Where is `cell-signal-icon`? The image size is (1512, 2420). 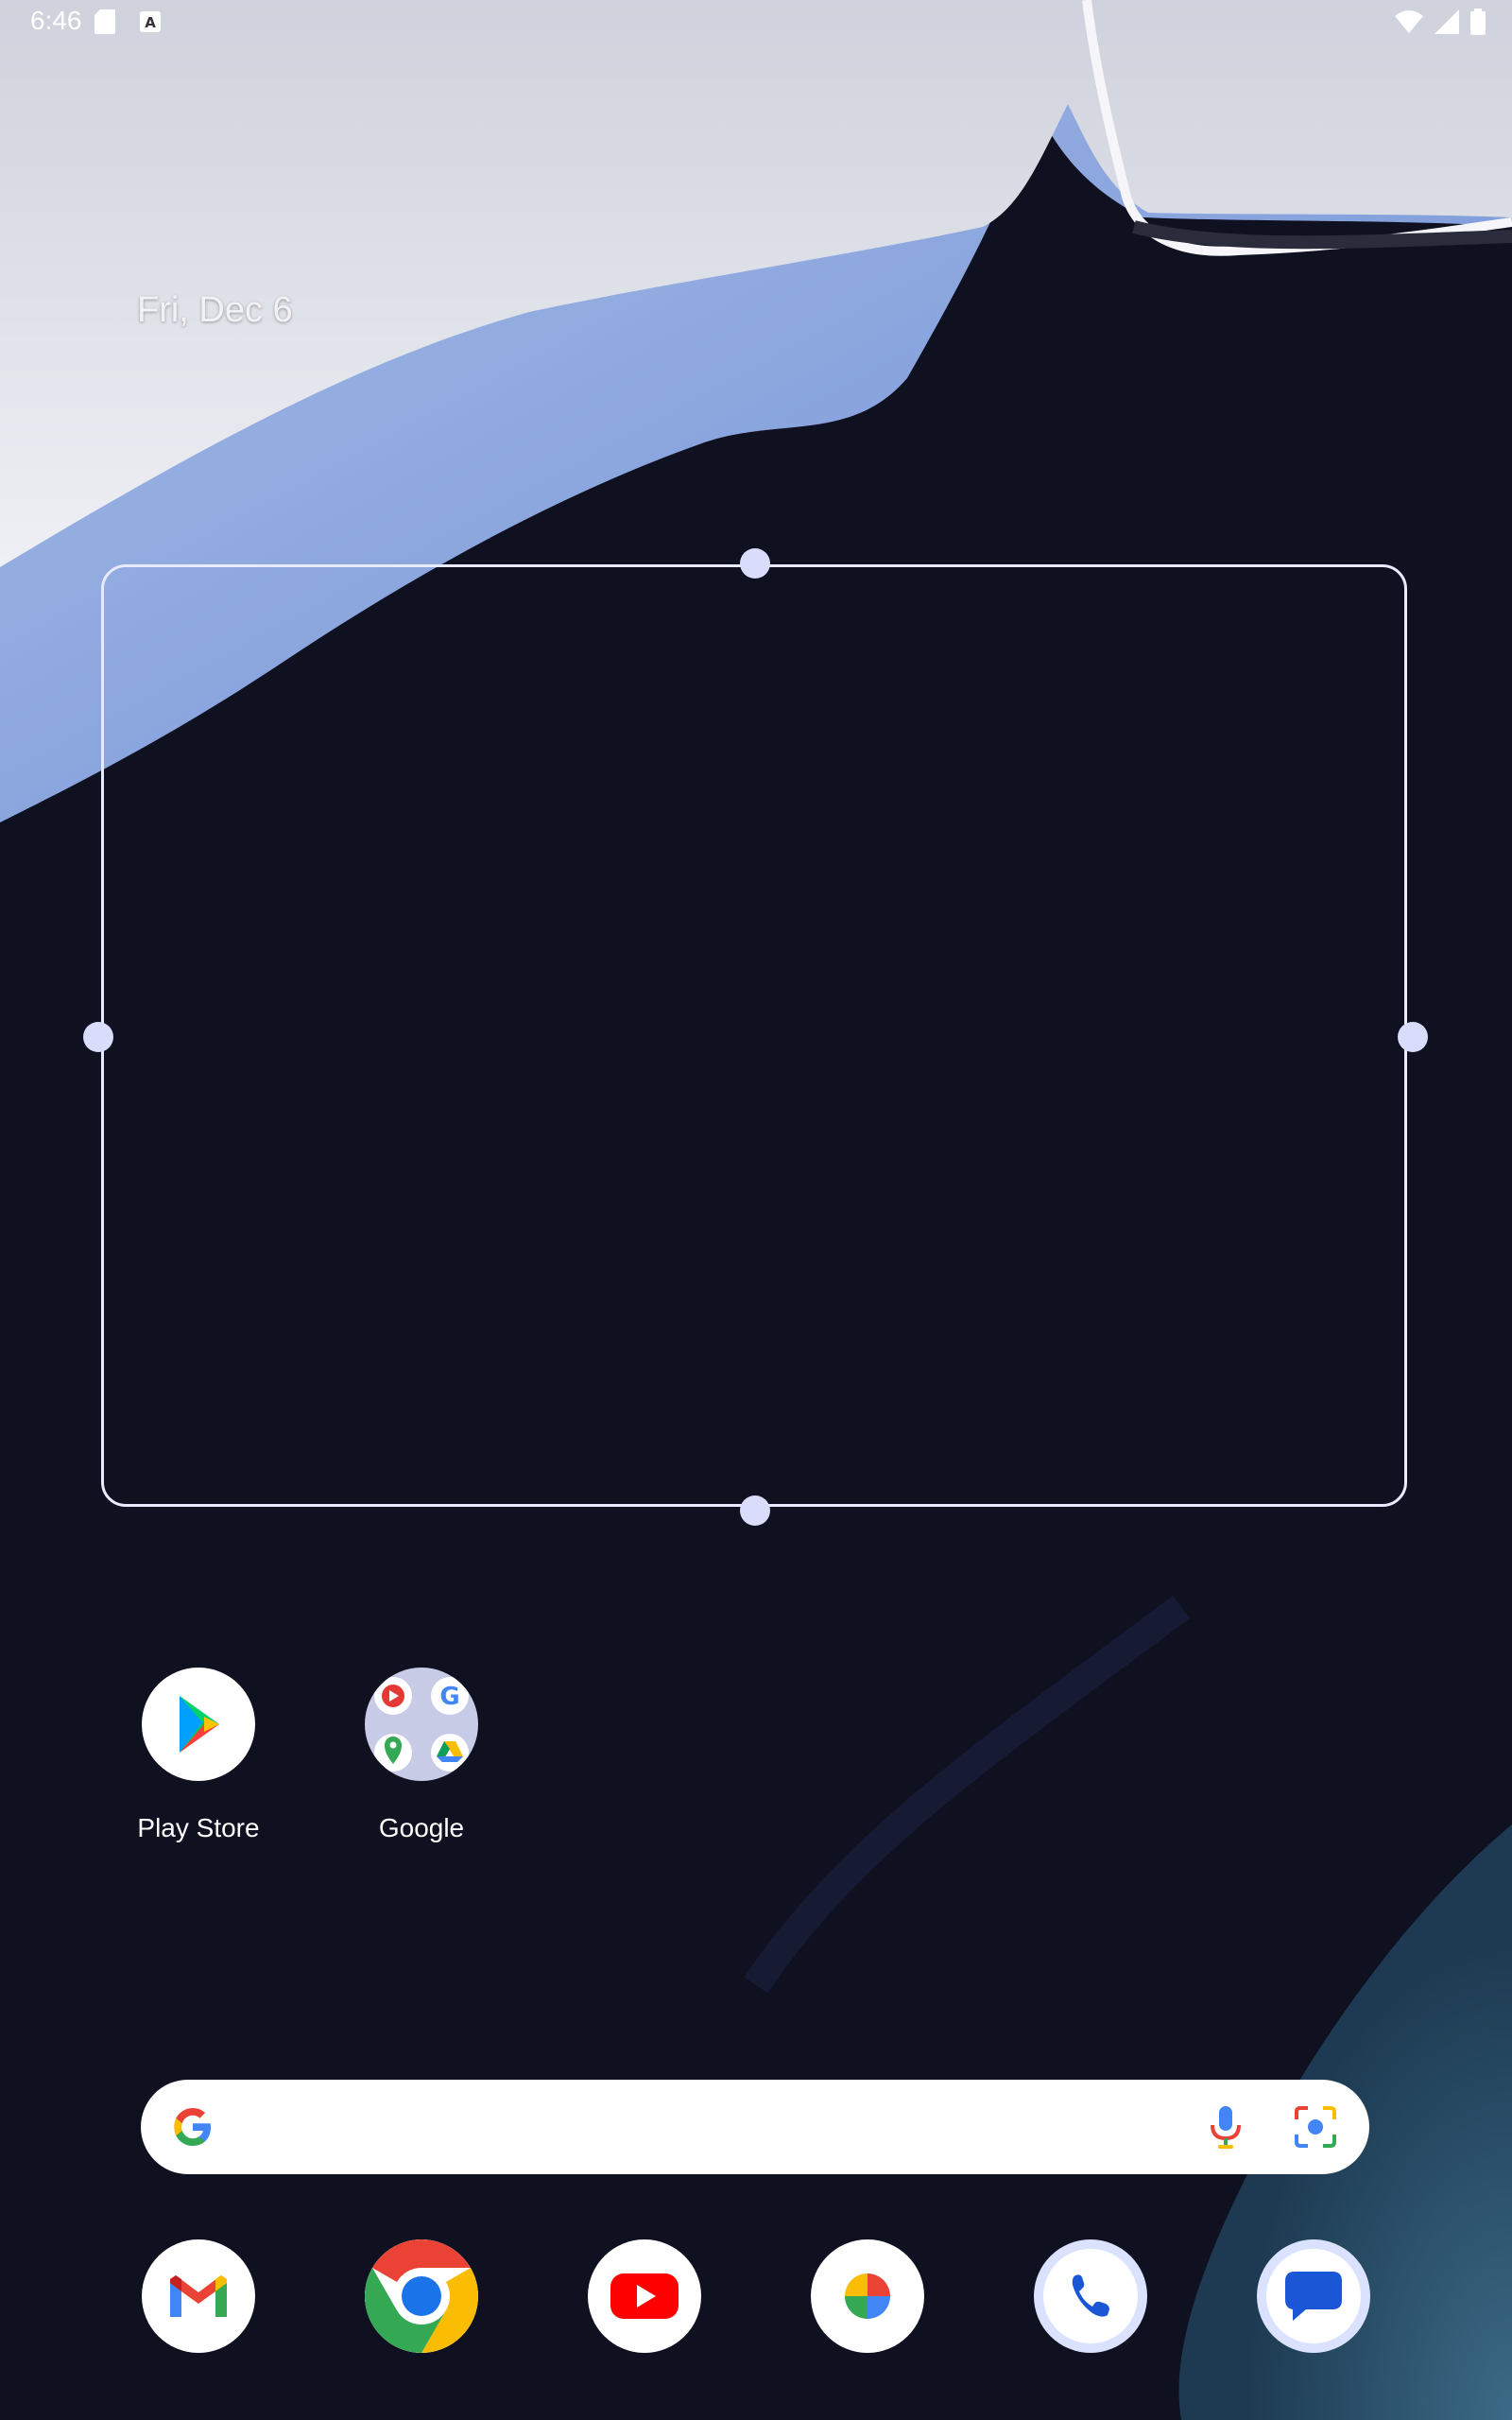
cell-signal-icon is located at coordinates (1447, 22).